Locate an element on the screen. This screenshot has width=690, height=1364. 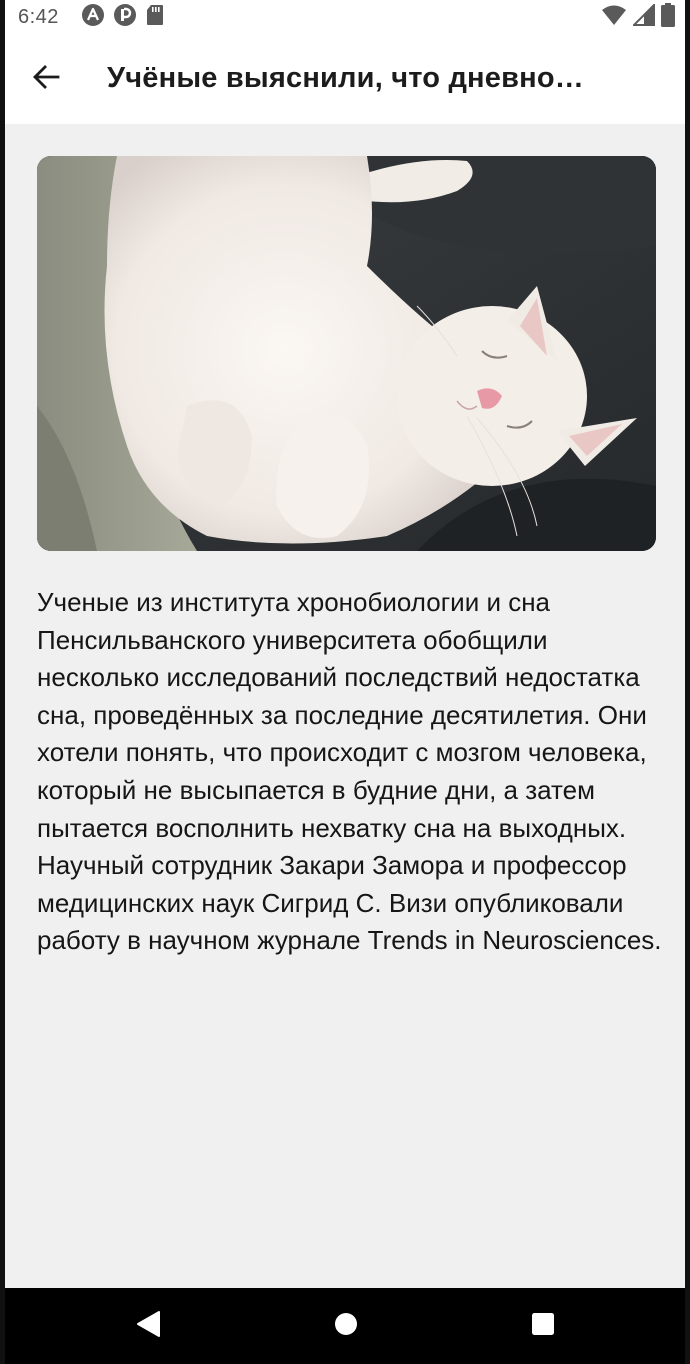
triangle-back-icon is located at coordinates (148, 1326).